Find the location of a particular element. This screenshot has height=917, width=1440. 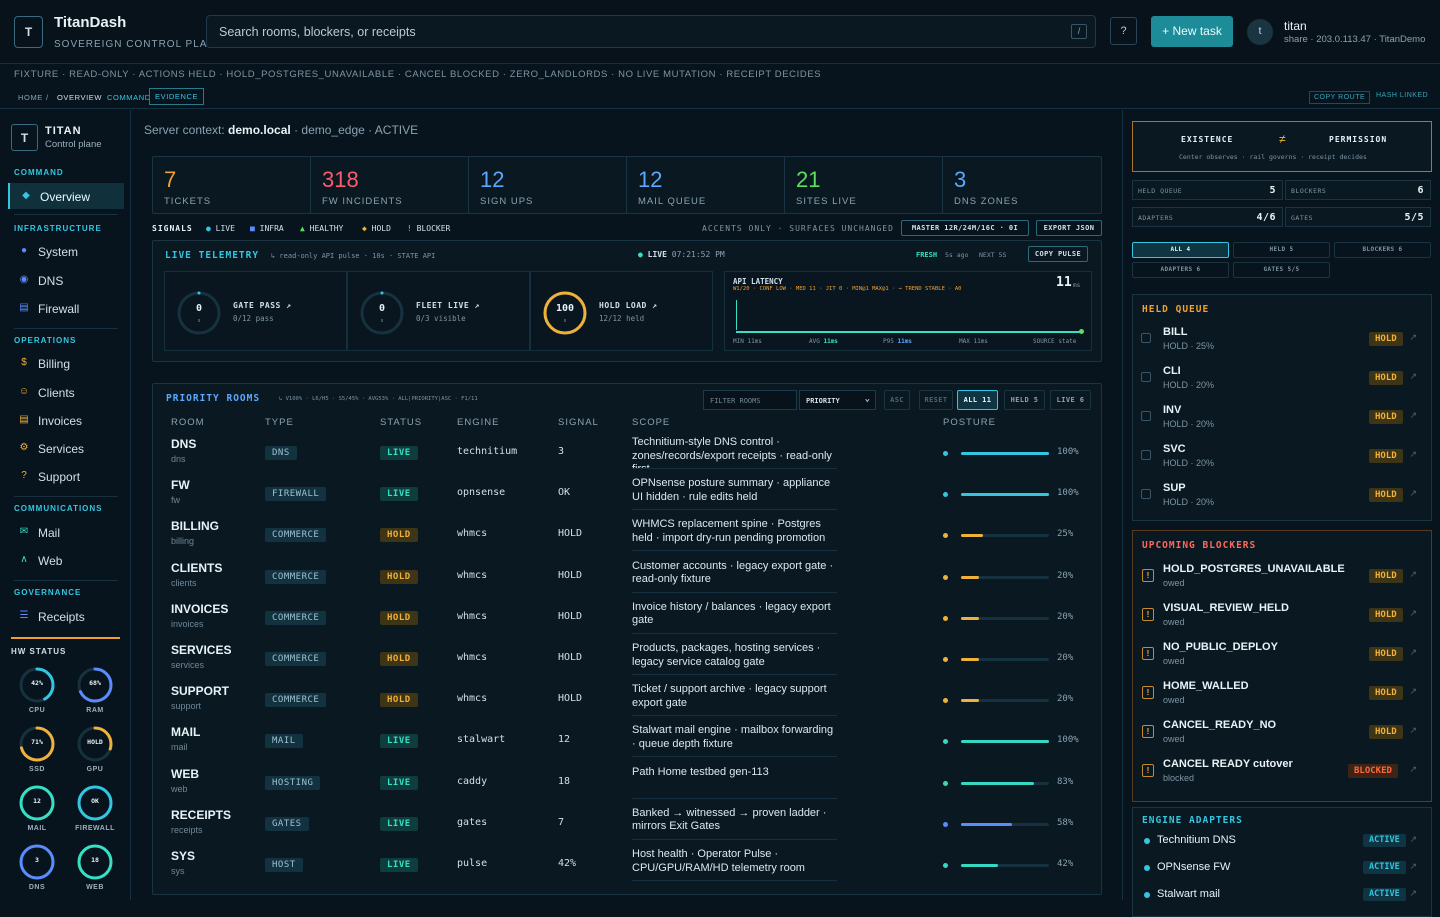

filter-held-button: HELD 5 is located at coordinates (1024, 400).